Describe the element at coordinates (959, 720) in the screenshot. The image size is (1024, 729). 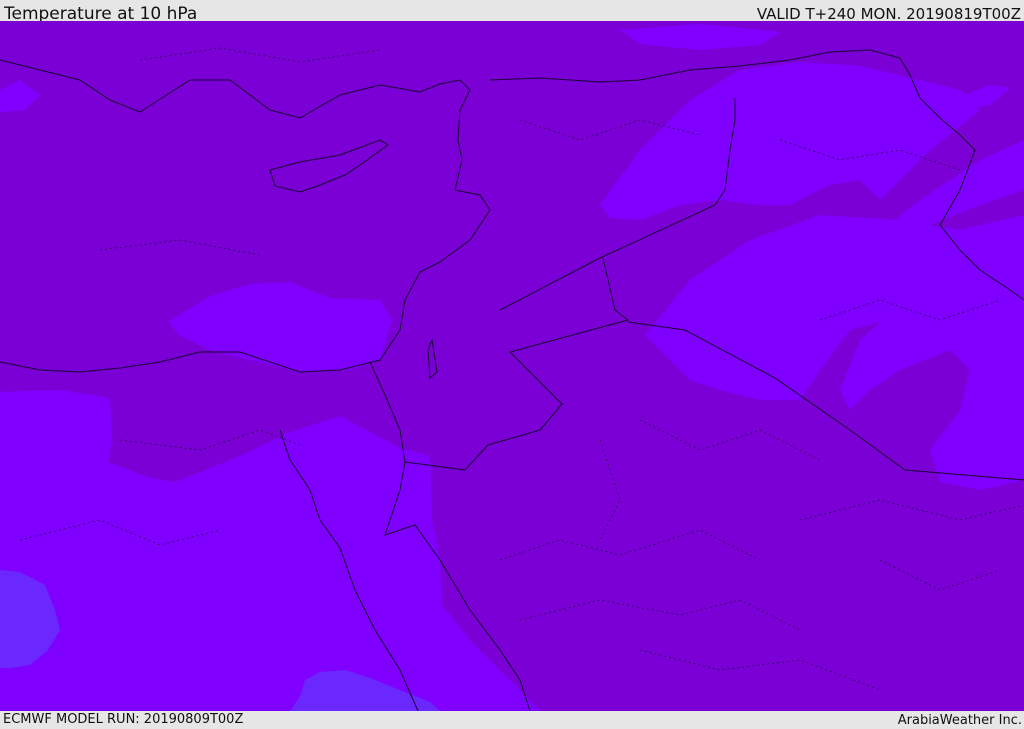
I see `credit-label: ArabiaWeather Inc.` at that location.